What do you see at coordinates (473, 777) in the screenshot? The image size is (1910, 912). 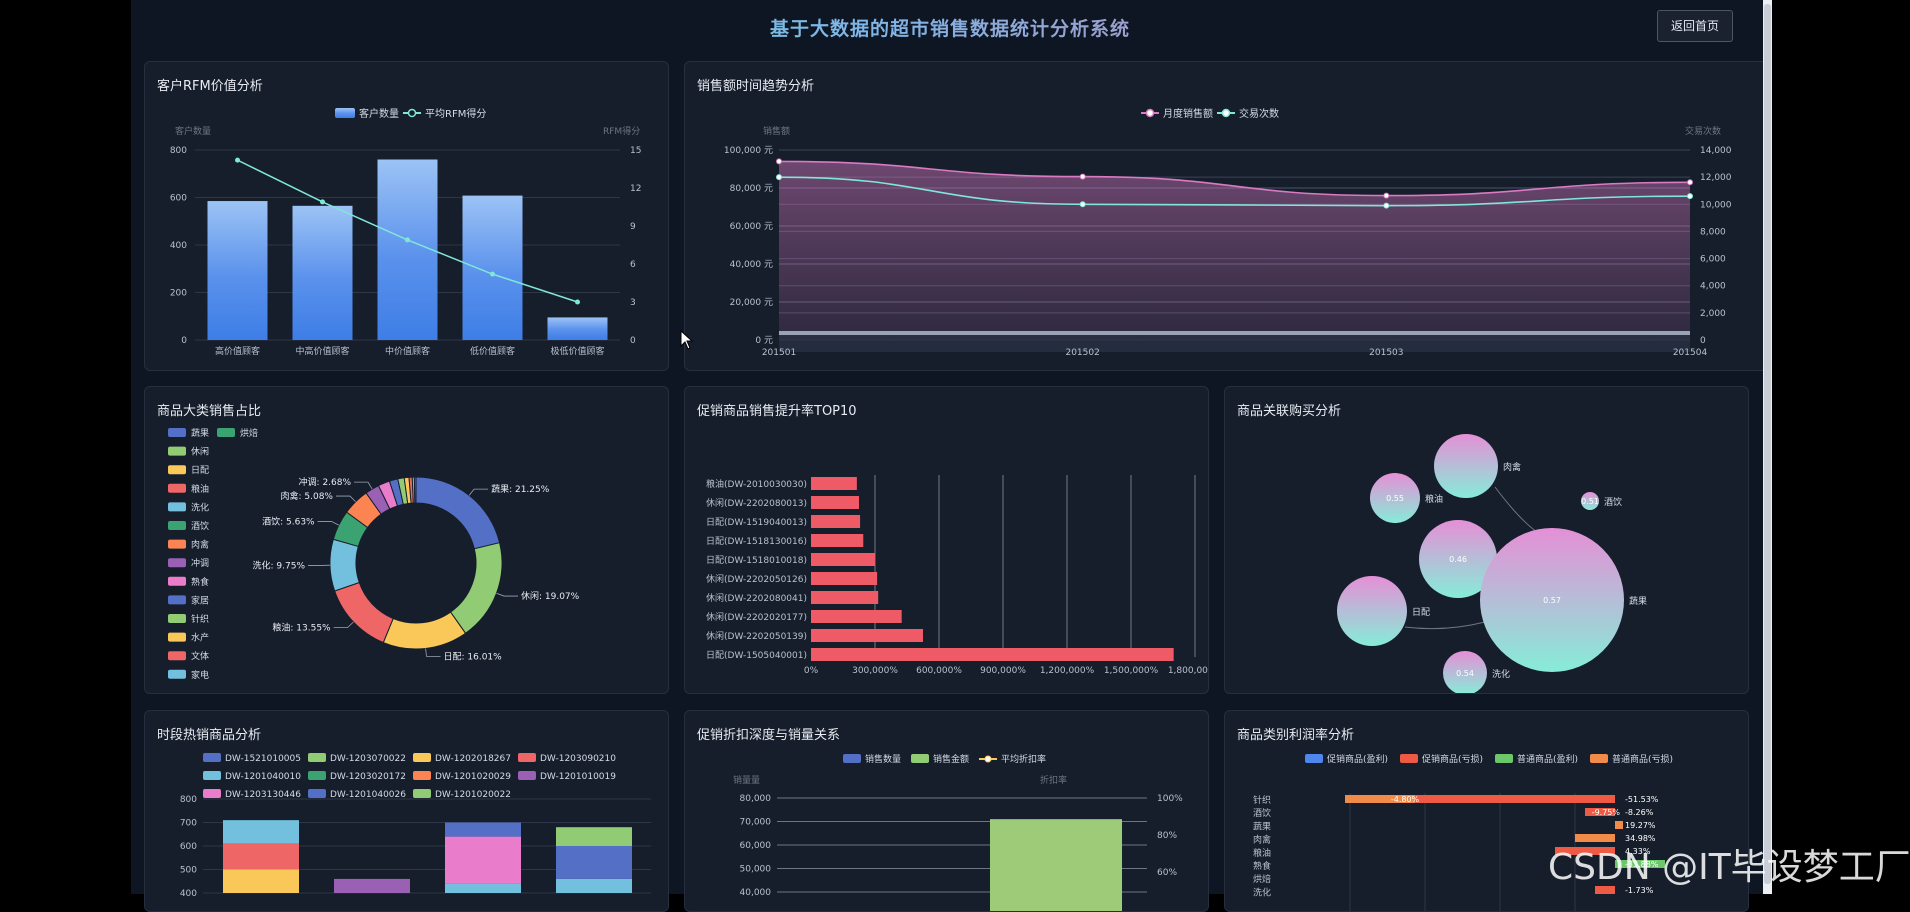 I see `legend-label: DW-1201020029` at bounding box center [473, 777].